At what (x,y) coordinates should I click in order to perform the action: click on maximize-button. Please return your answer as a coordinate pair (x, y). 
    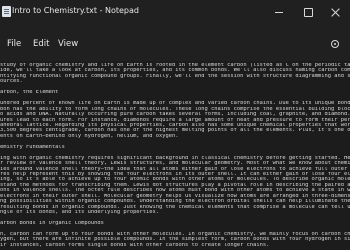
    Looking at the image, I should click on (308, 12).